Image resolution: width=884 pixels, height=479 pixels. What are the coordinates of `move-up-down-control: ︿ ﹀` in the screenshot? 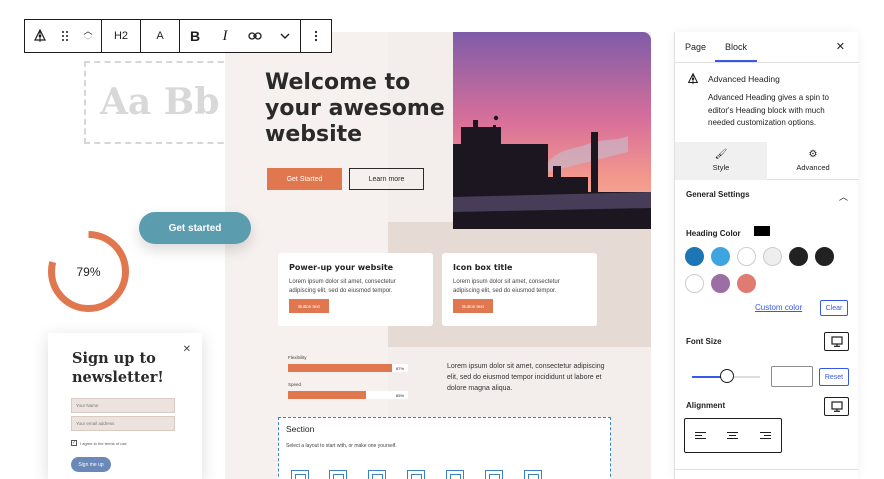 It's located at (88, 36).